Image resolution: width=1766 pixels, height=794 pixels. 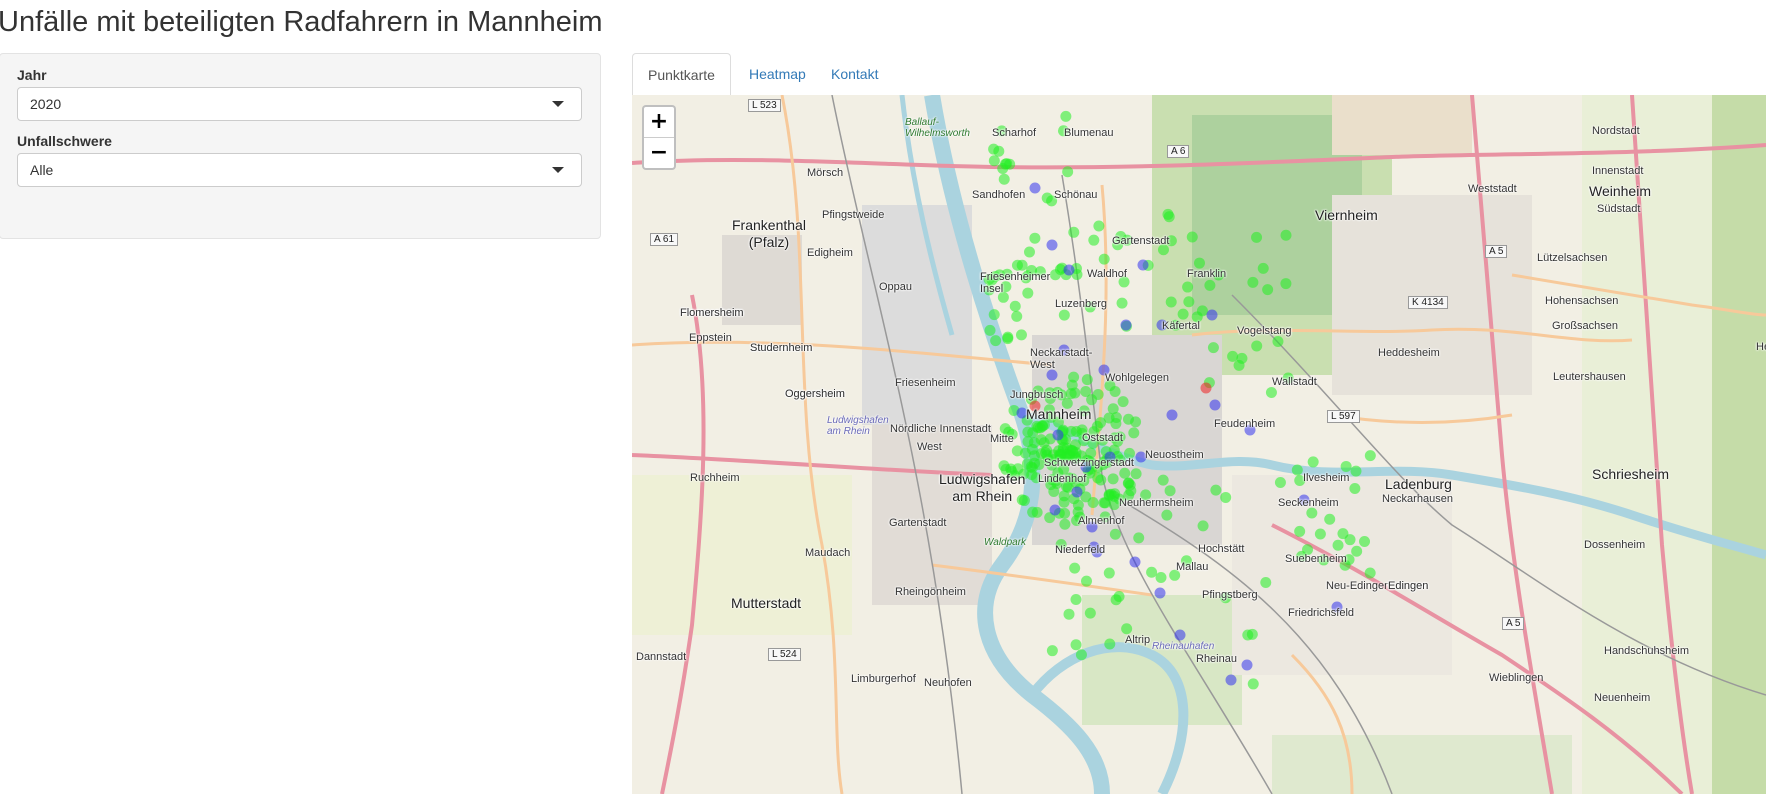 I want to click on zoom-out-button: −, so click(x=659, y=152).